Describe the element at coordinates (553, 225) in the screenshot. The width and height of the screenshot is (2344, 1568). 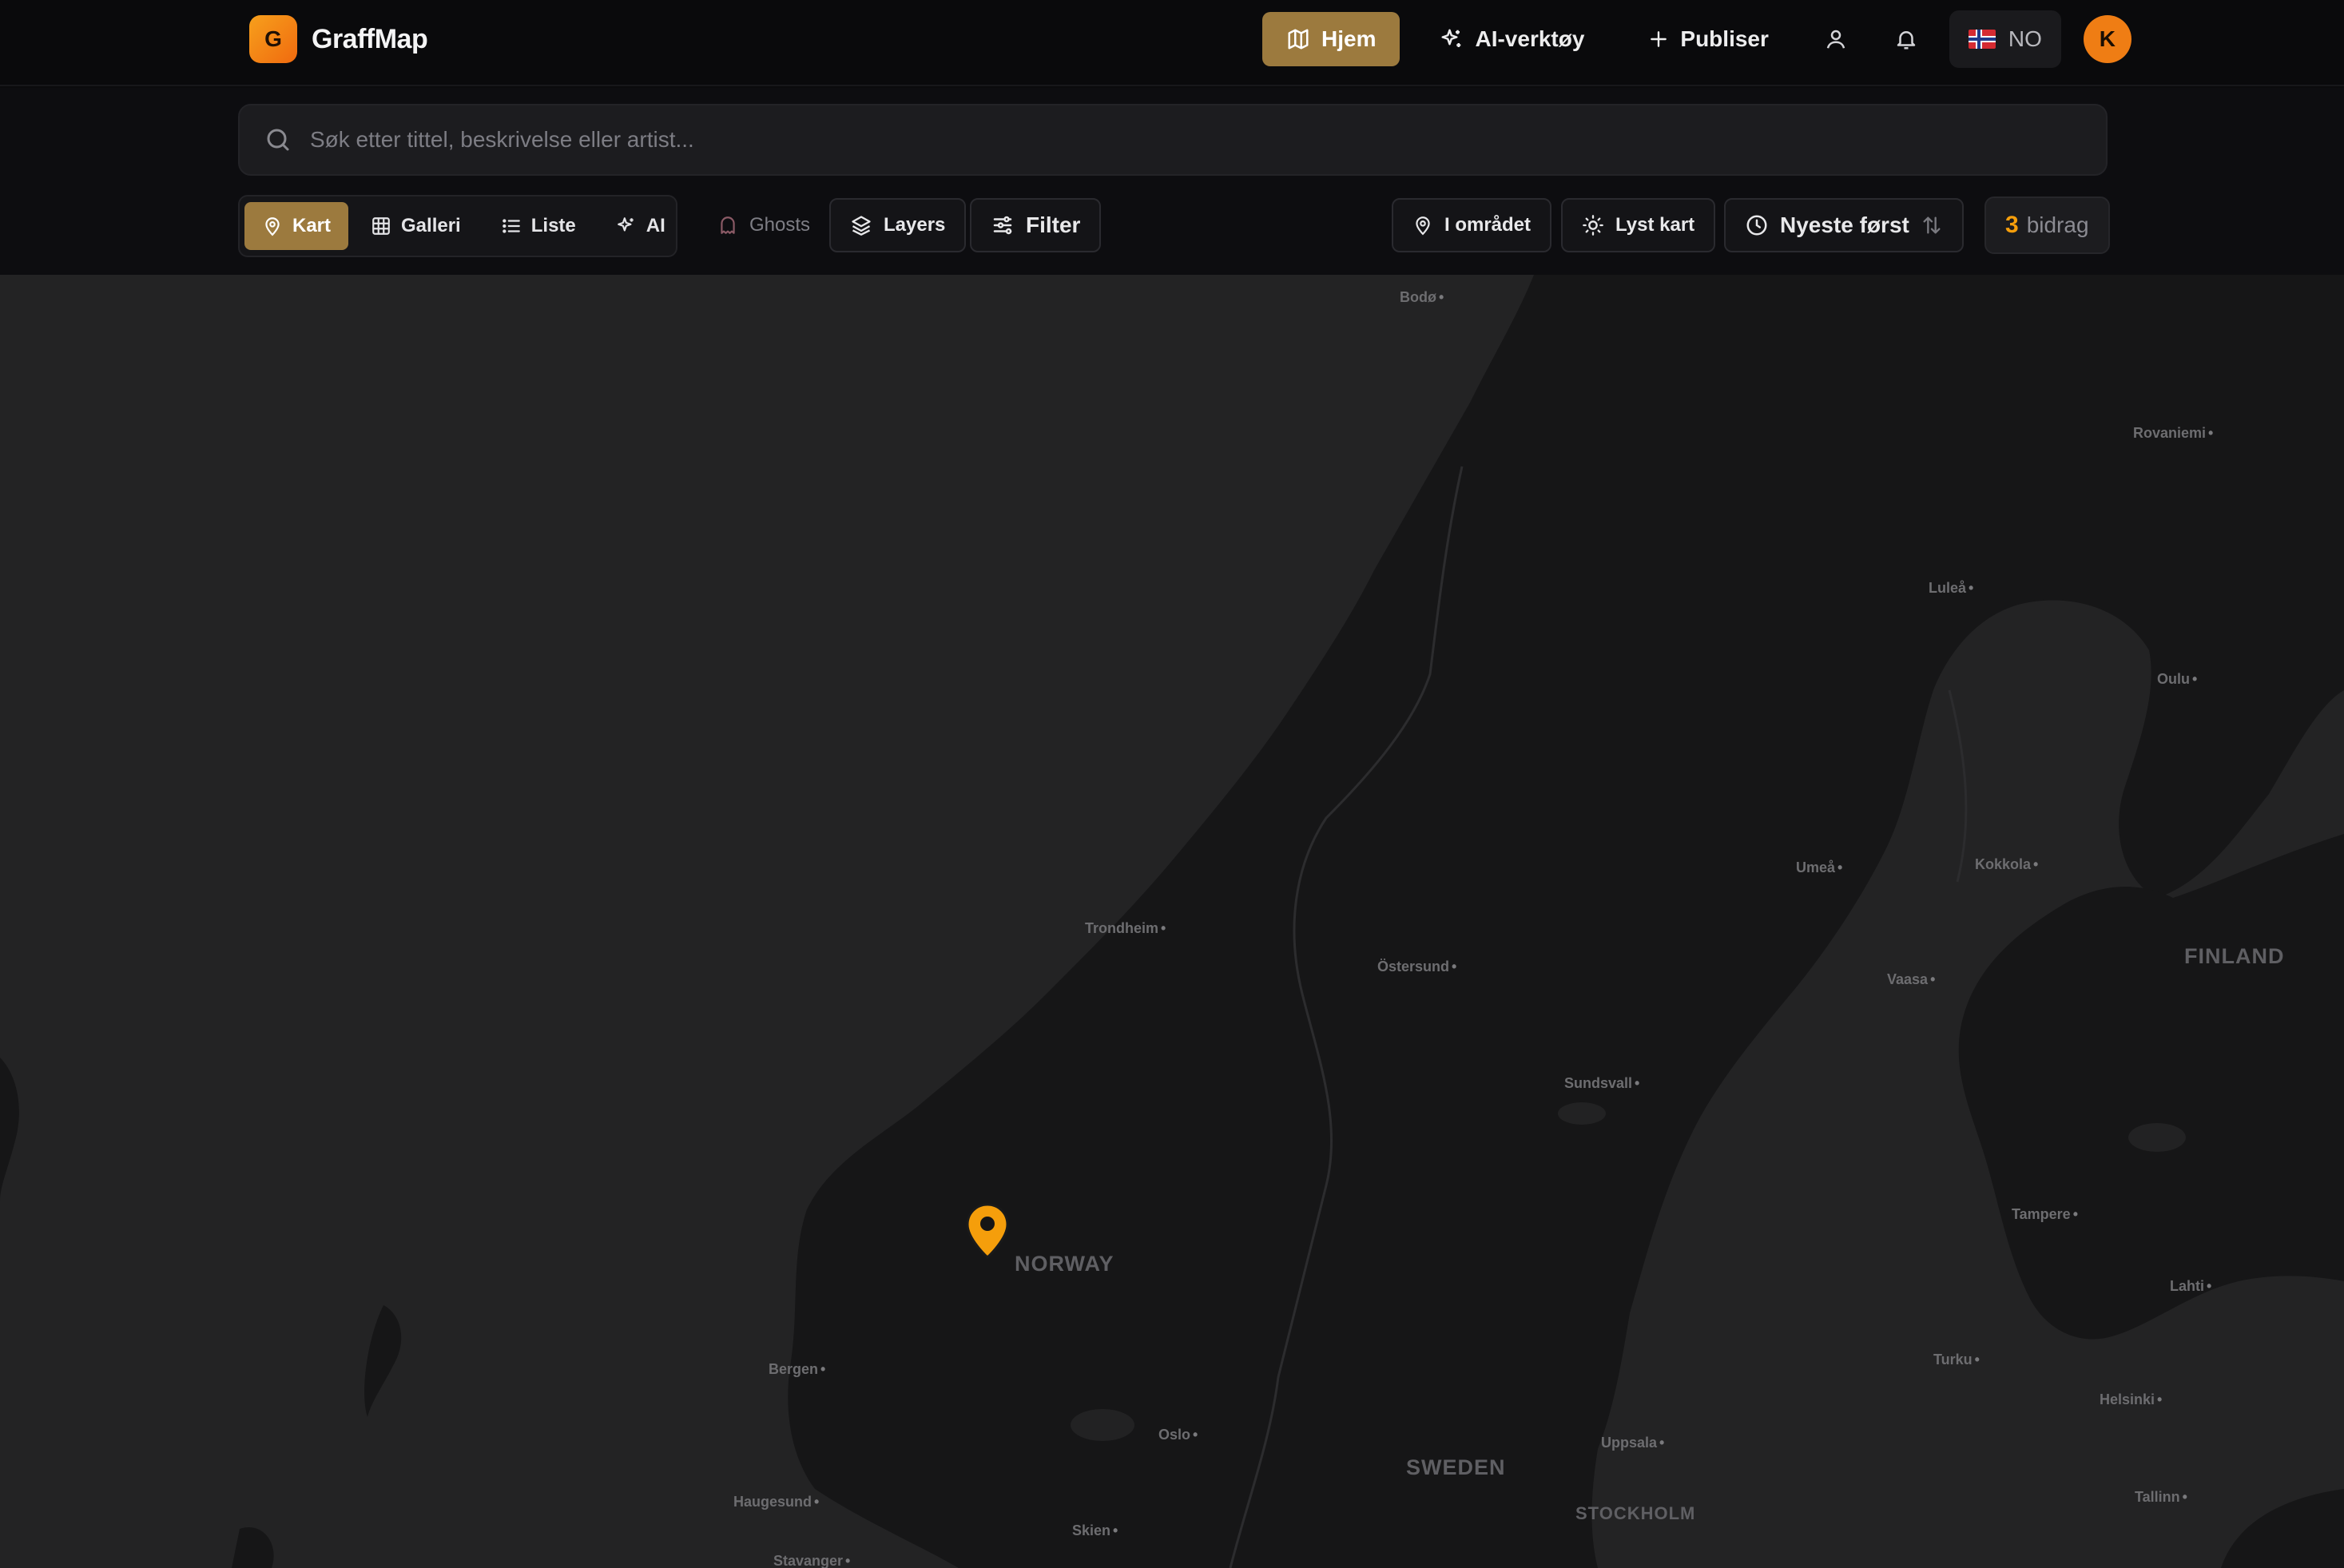
I see `view-list-label: Liste` at that location.